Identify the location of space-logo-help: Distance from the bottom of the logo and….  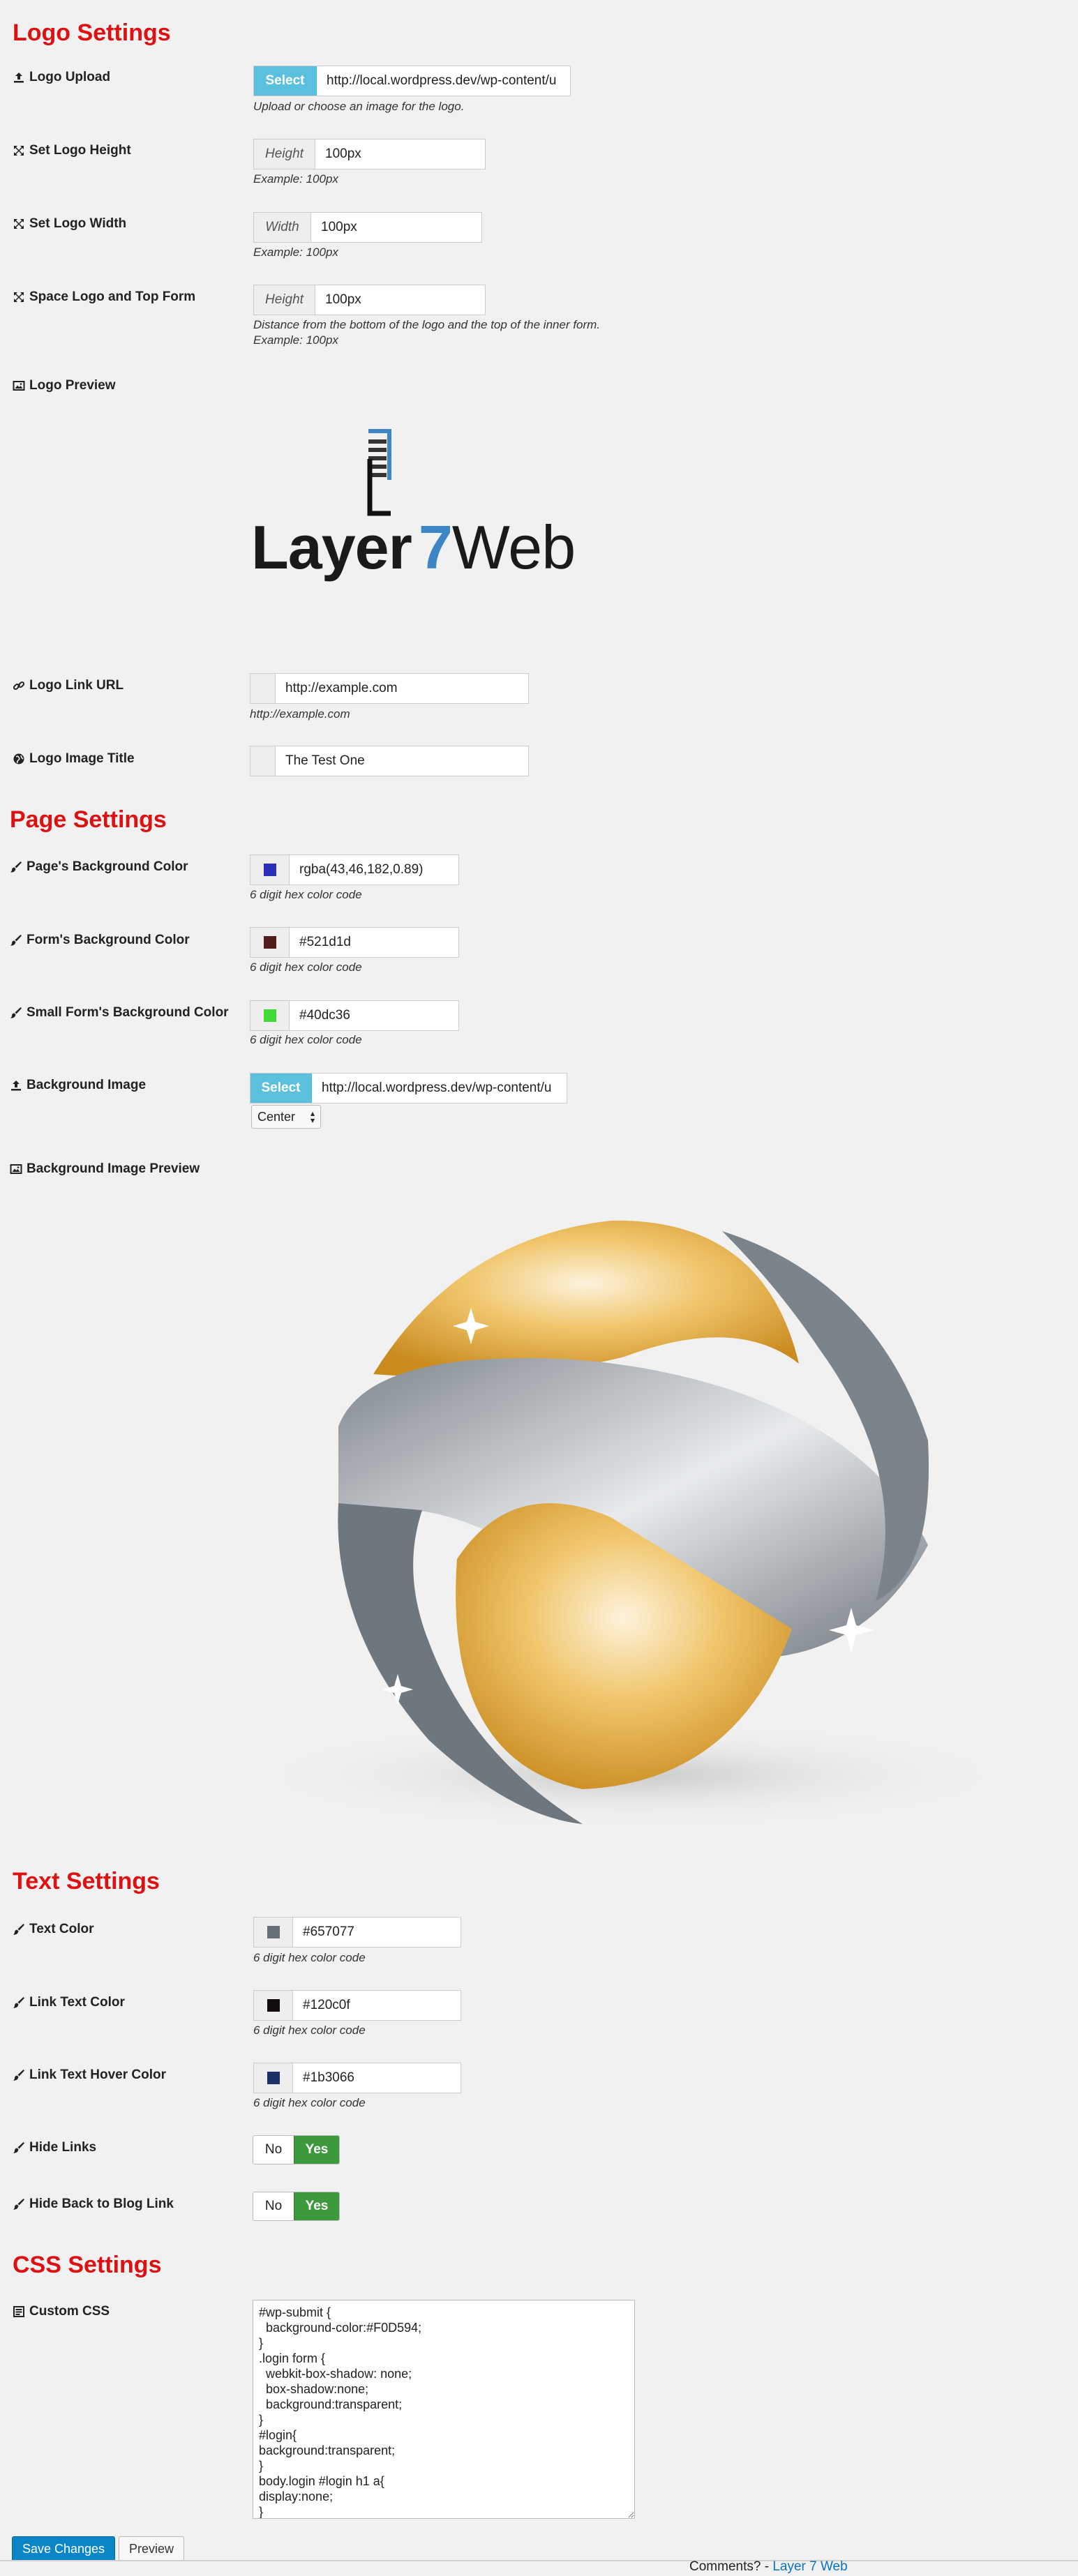
(427, 324).